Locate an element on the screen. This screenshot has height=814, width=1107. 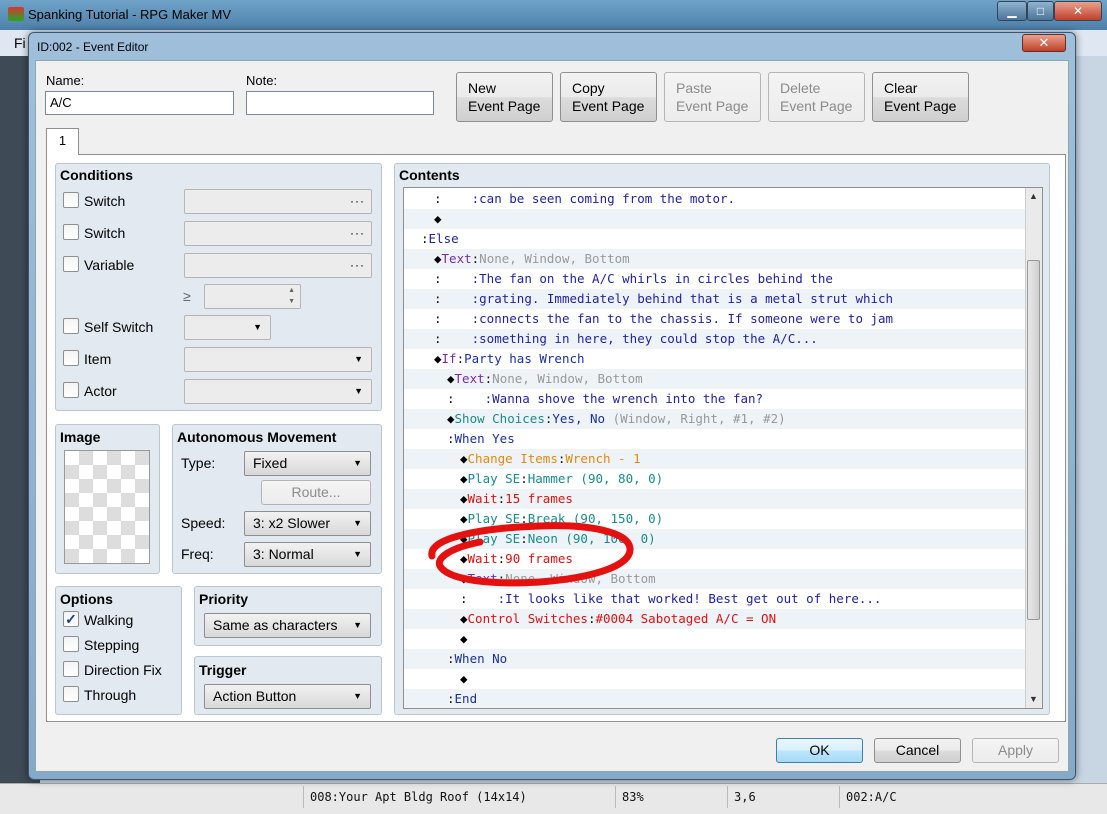
apply-button: Apply is located at coordinates (1015, 750).